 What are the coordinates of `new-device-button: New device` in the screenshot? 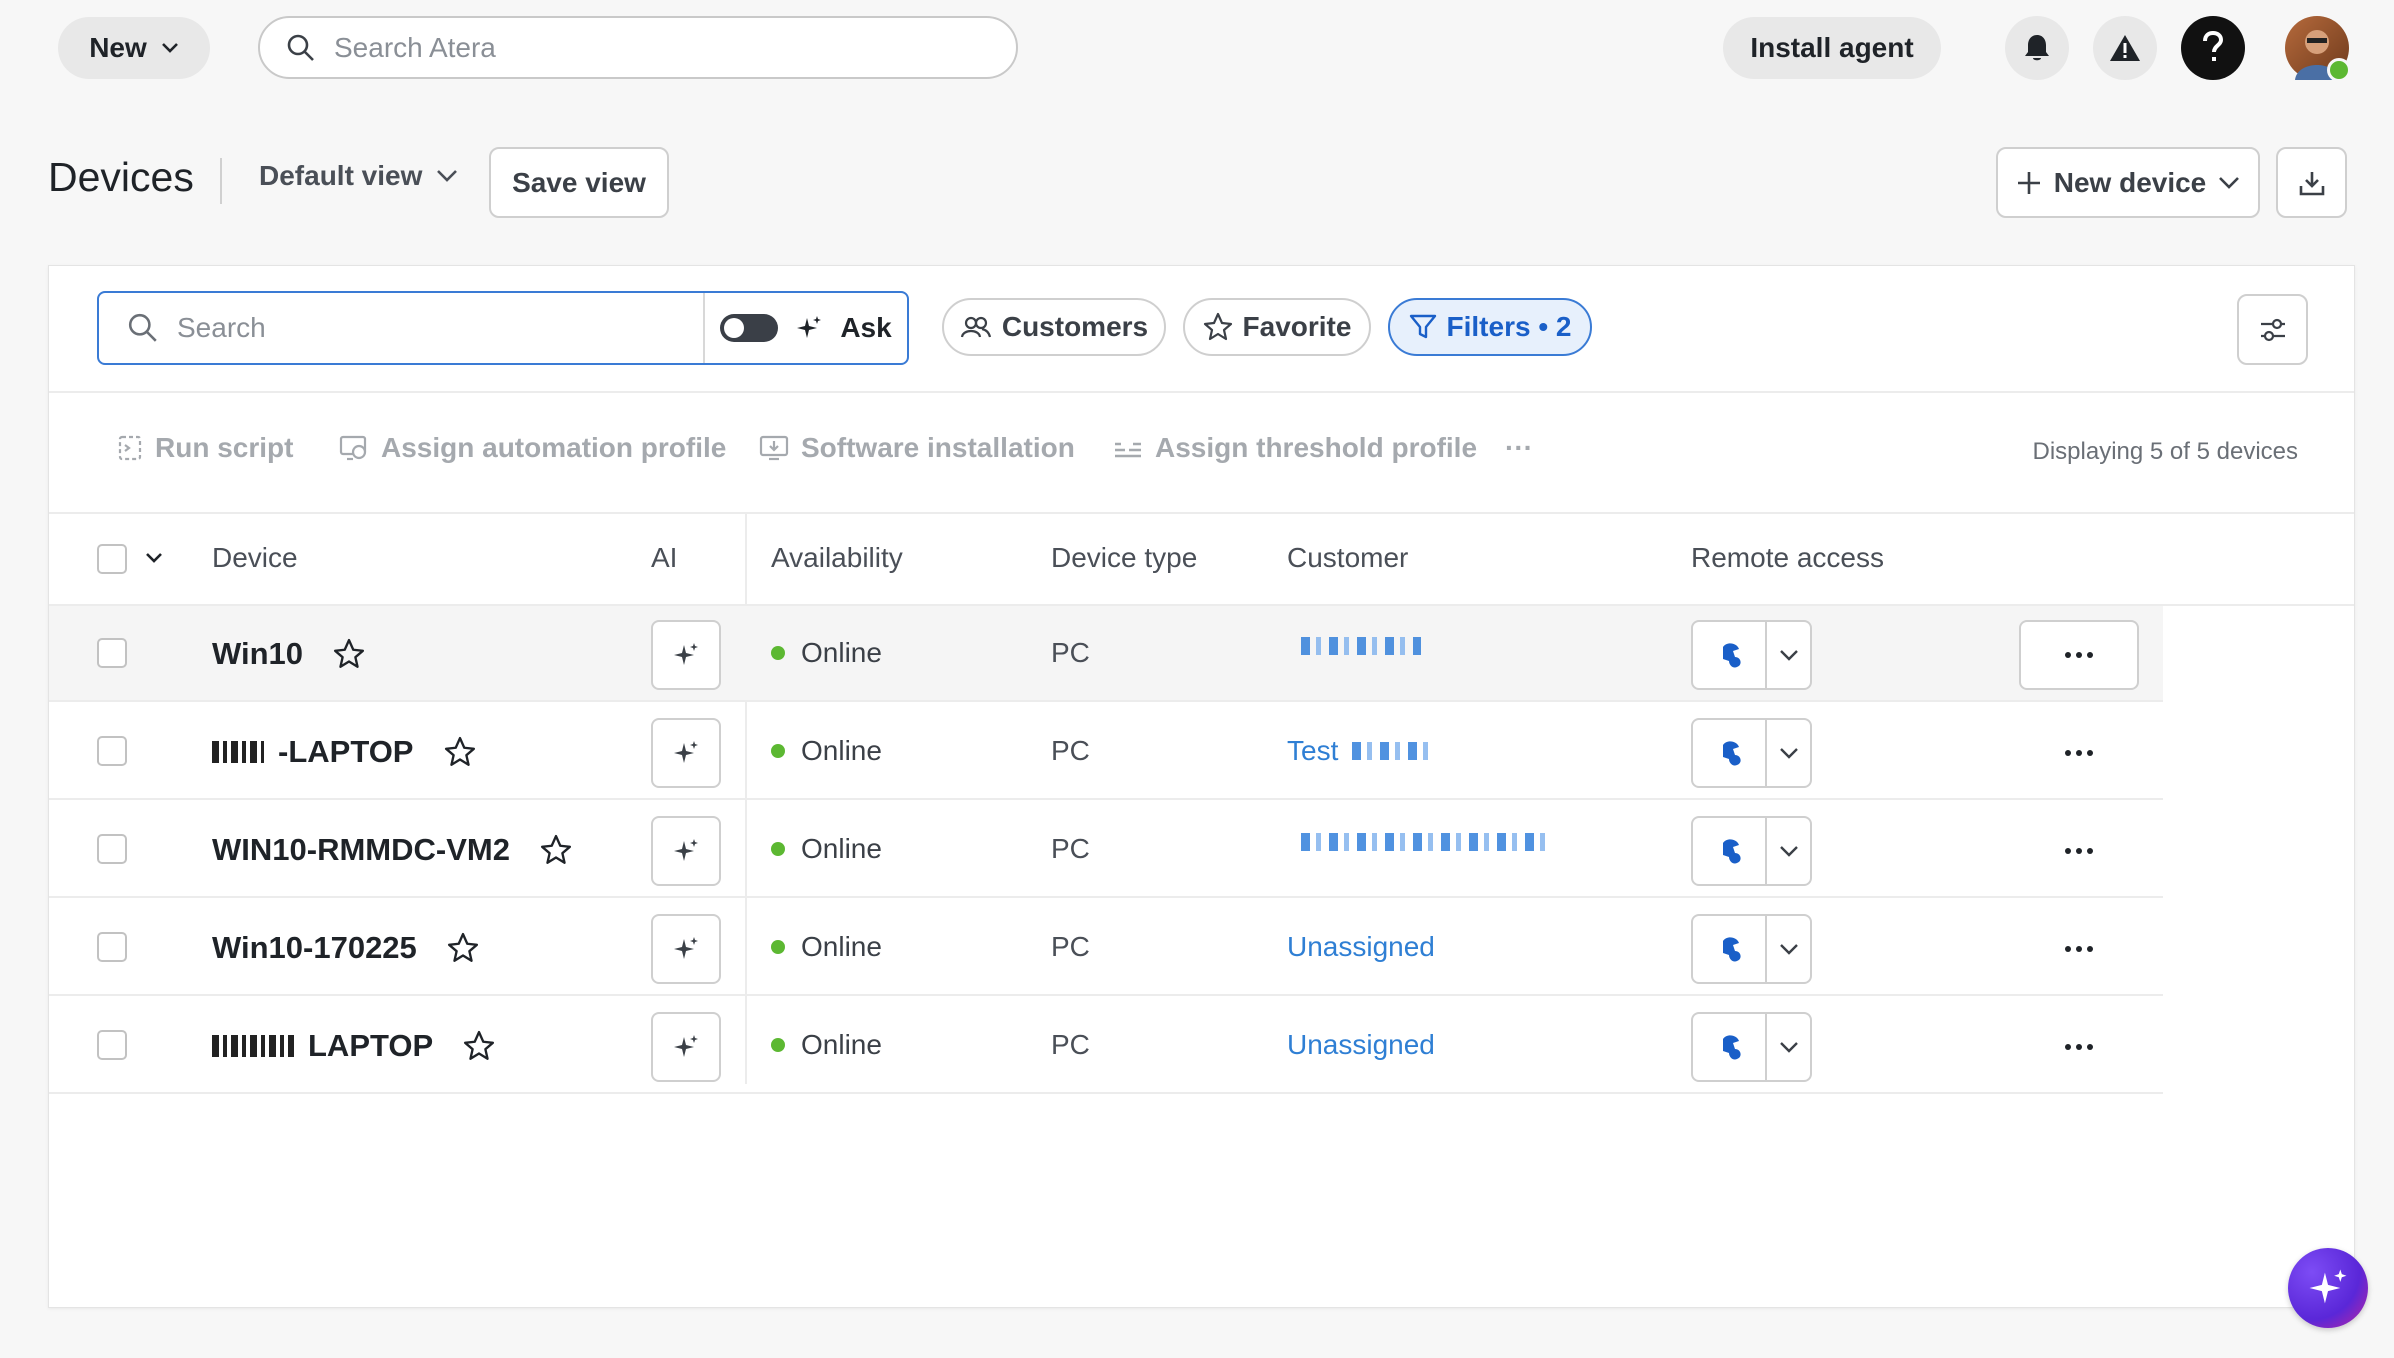 It's located at (2128, 182).